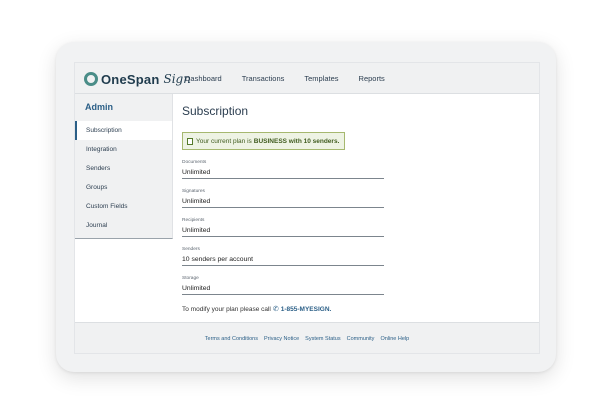 Image resolution: width=606 pixels, height=413 pixels. I want to click on nav-templates: Templates, so click(321, 78).